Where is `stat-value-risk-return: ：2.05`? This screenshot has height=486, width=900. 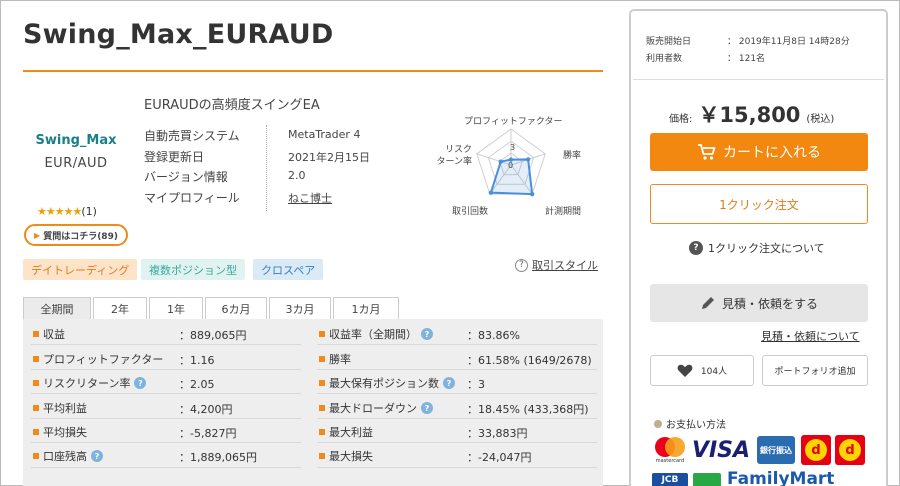
stat-value-risk-return: ：2.05 is located at coordinates (197, 384).